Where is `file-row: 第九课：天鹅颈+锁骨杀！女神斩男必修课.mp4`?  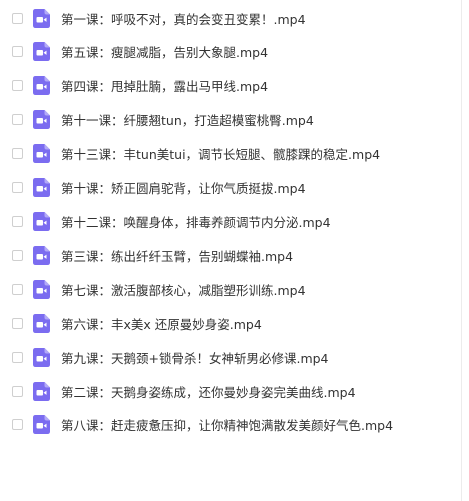
file-row: 第九课：天鹅颈+锁骨杀！女神斩男必修课.mp4 is located at coordinates (230, 357).